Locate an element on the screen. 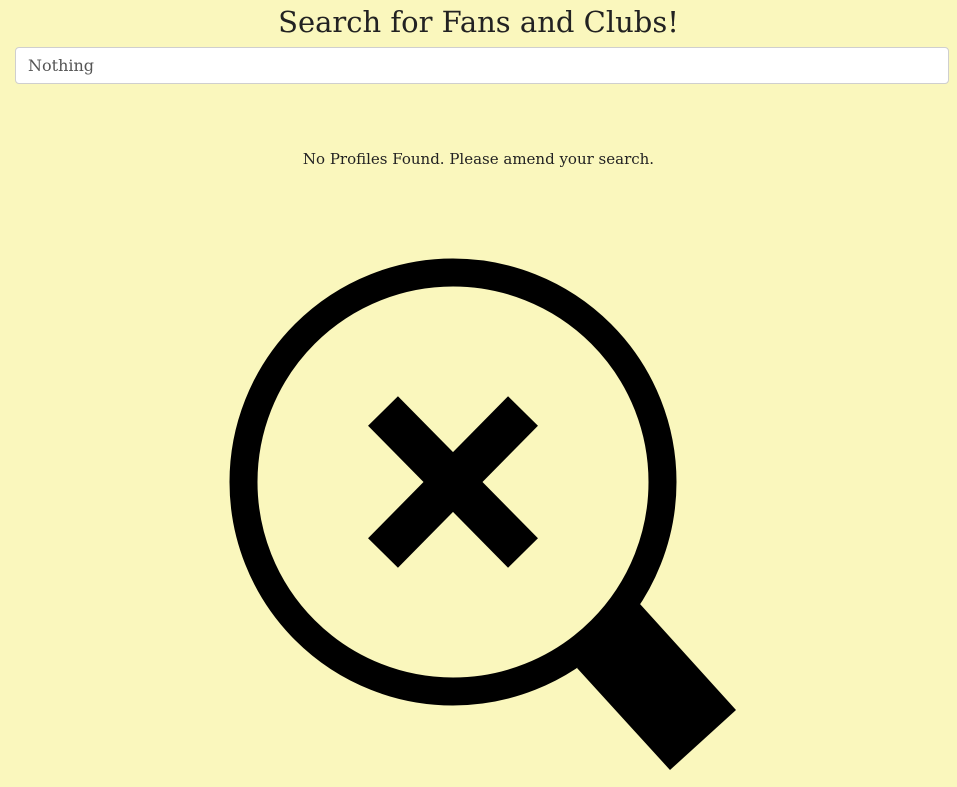 This screenshot has width=957, height=787. search-input is located at coordinates (482, 65).